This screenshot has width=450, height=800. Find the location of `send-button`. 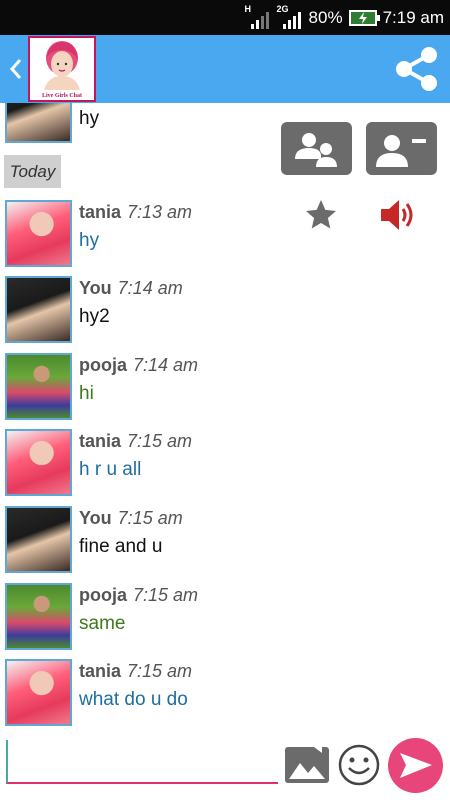

send-button is located at coordinates (415, 765).